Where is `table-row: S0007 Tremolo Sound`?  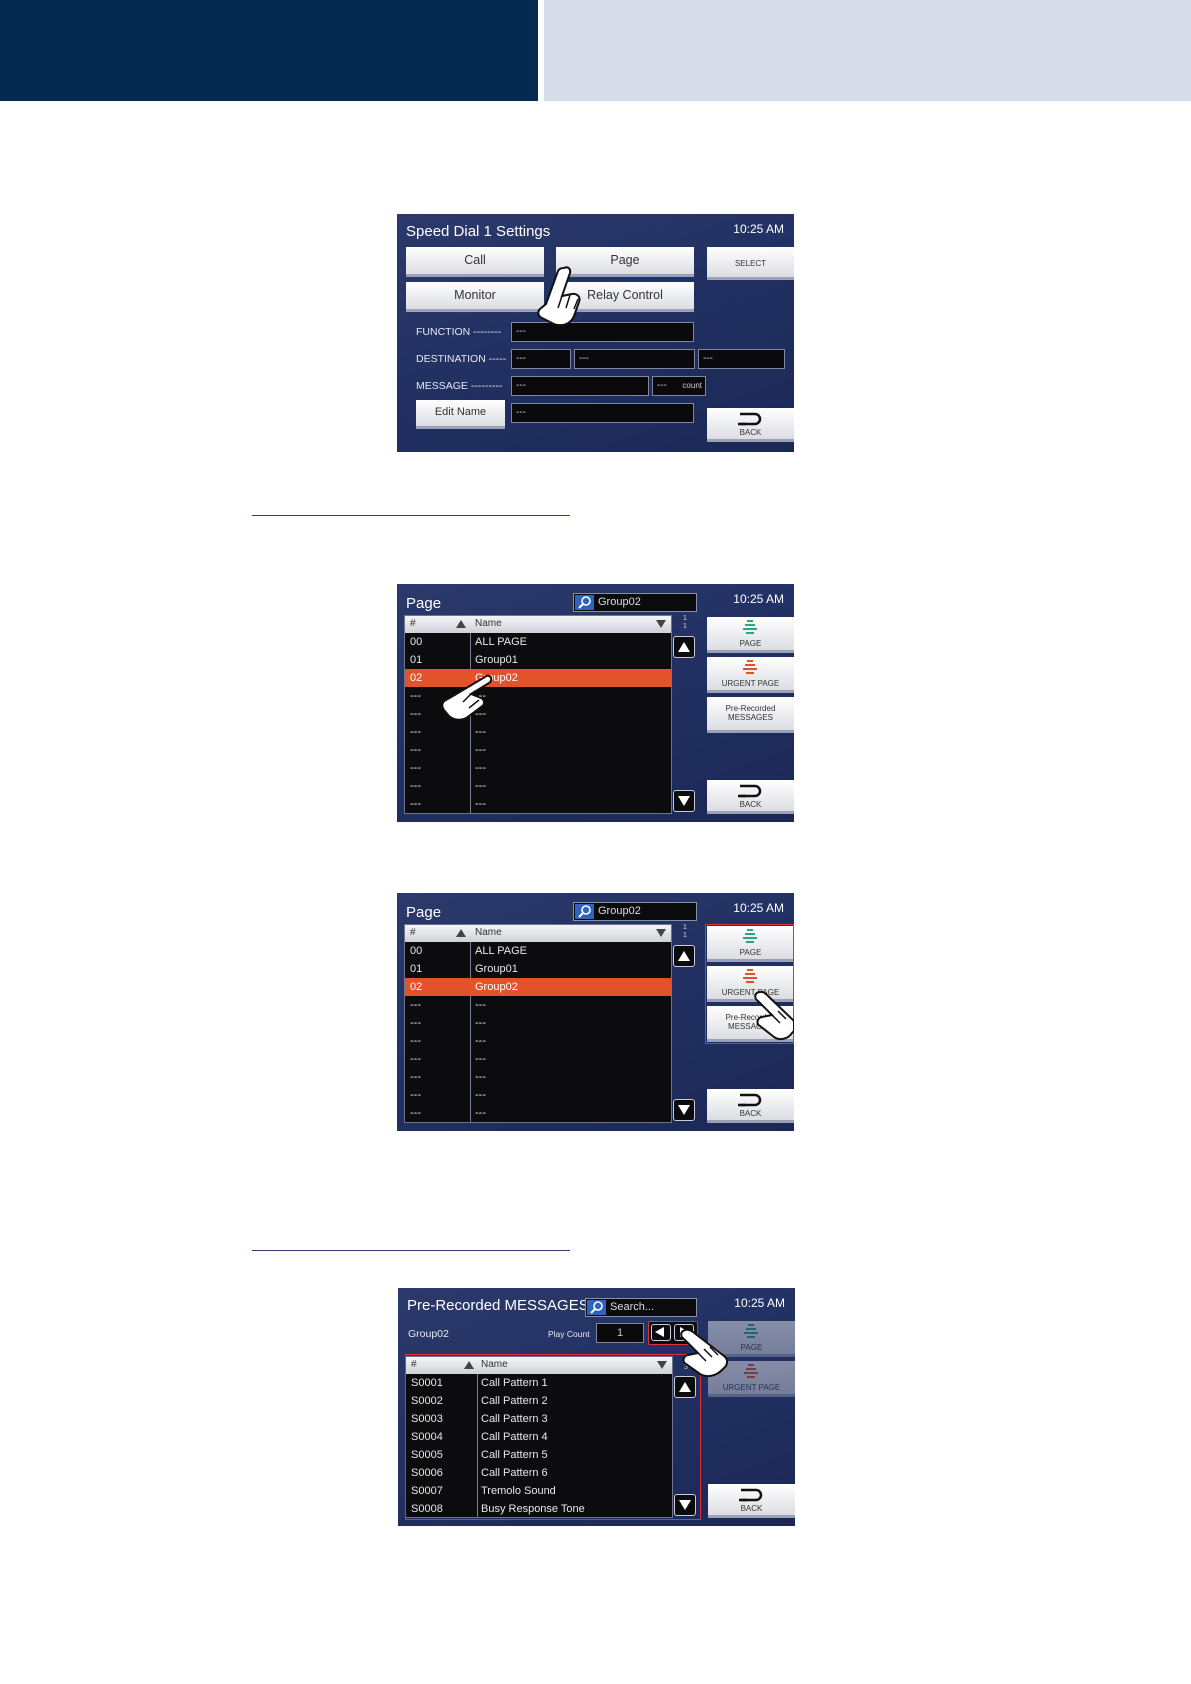 table-row: S0007 Tremolo Sound is located at coordinates (539, 1491).